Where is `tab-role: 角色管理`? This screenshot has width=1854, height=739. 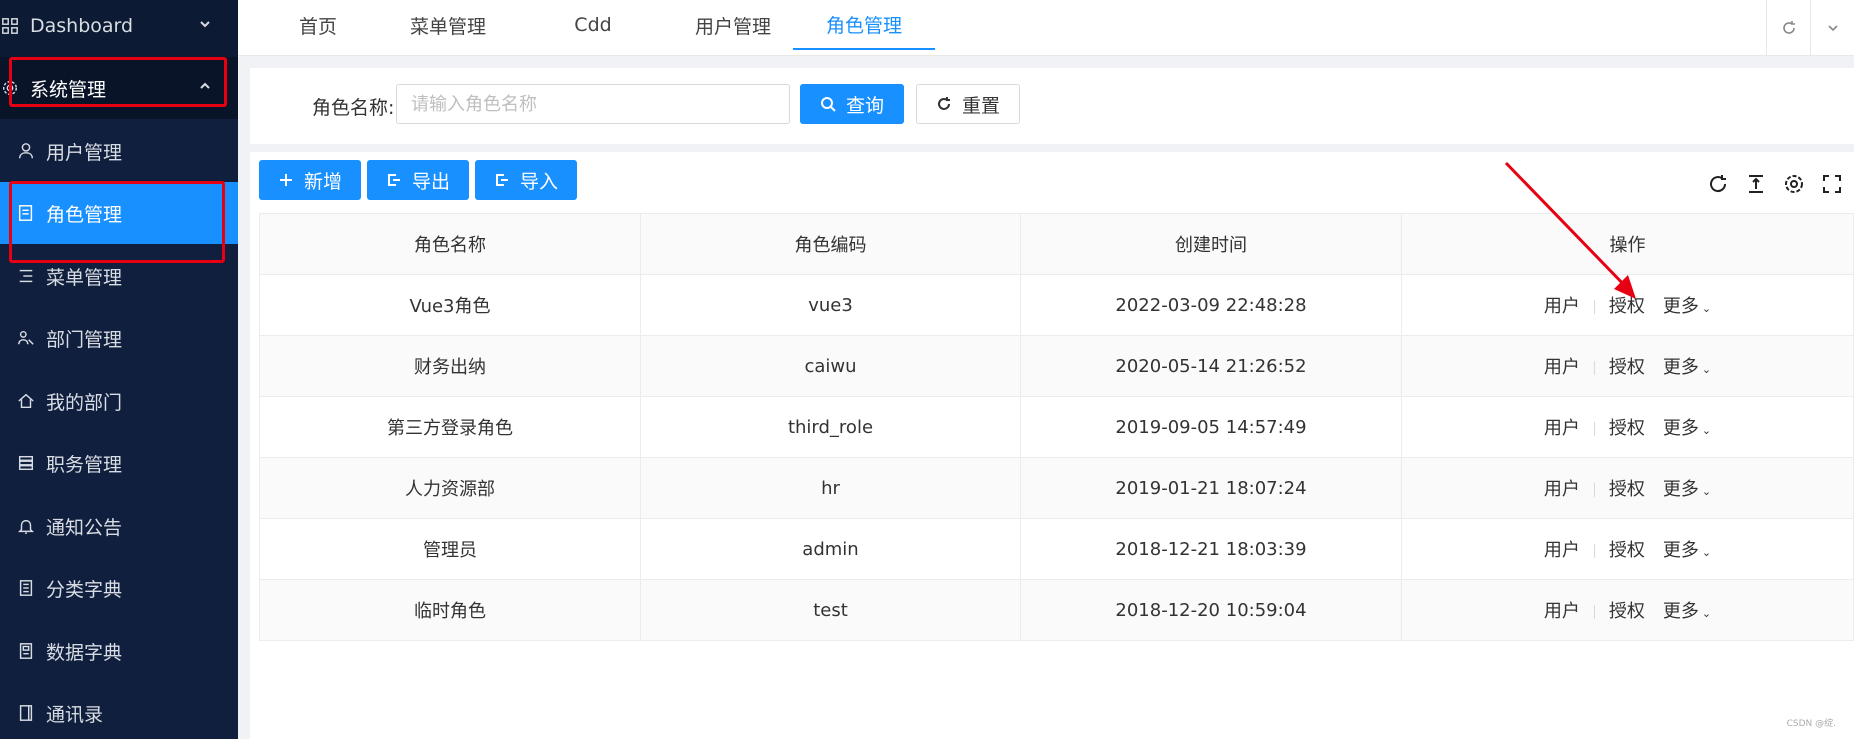 tab-role: 角色管理 is located at coordinates (864, 25).